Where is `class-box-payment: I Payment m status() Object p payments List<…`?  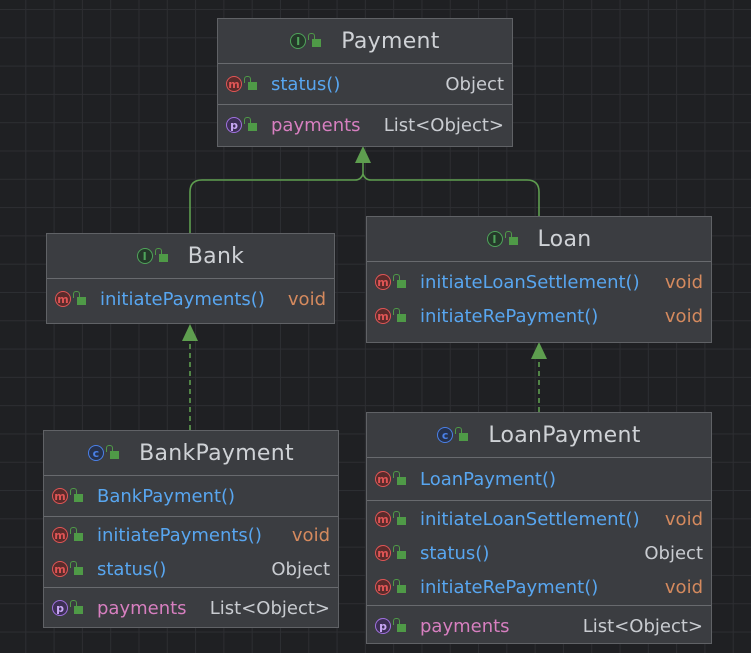 class-box-payment: I Payment m status() Object p payments List<… is located at coordinates (365, 82).